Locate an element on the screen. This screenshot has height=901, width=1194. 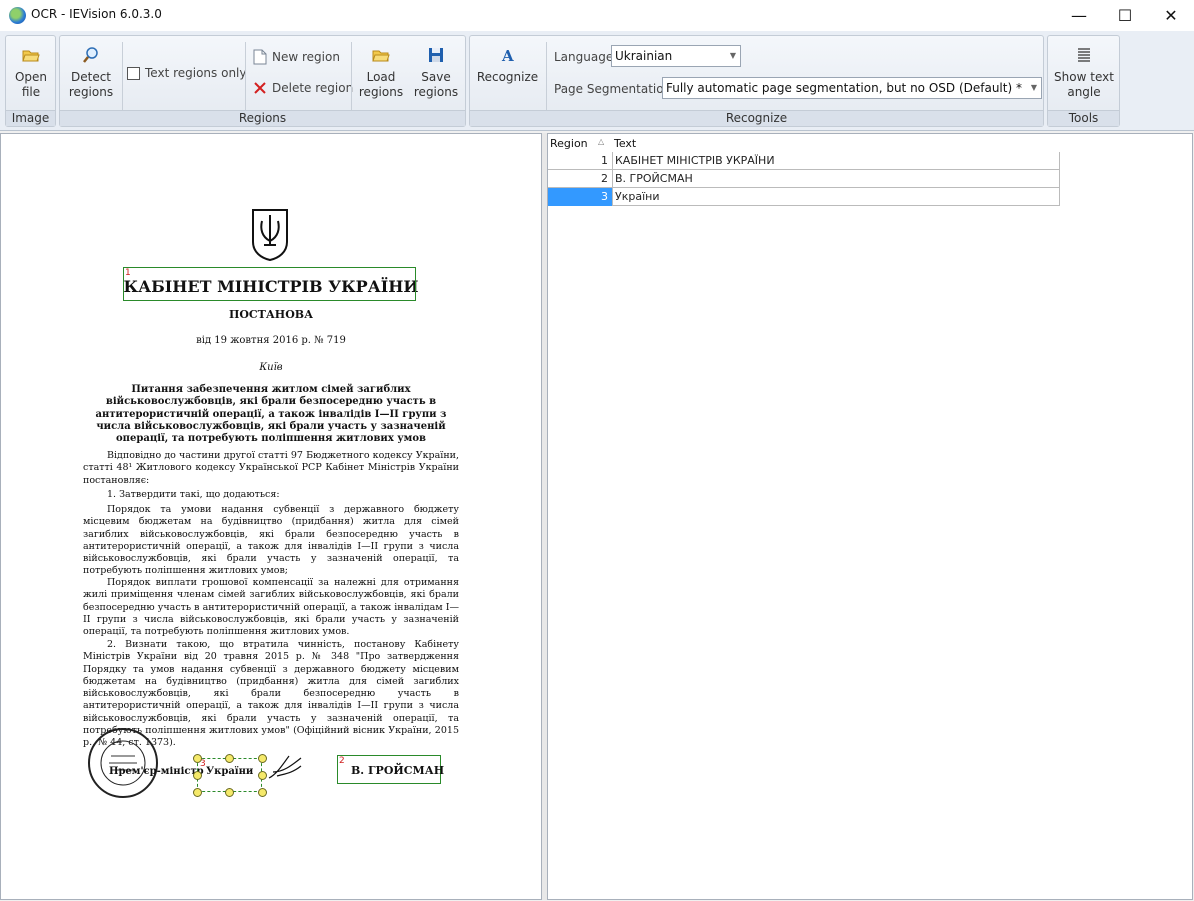
magnifier-icon is located at coordinates (90, 55).